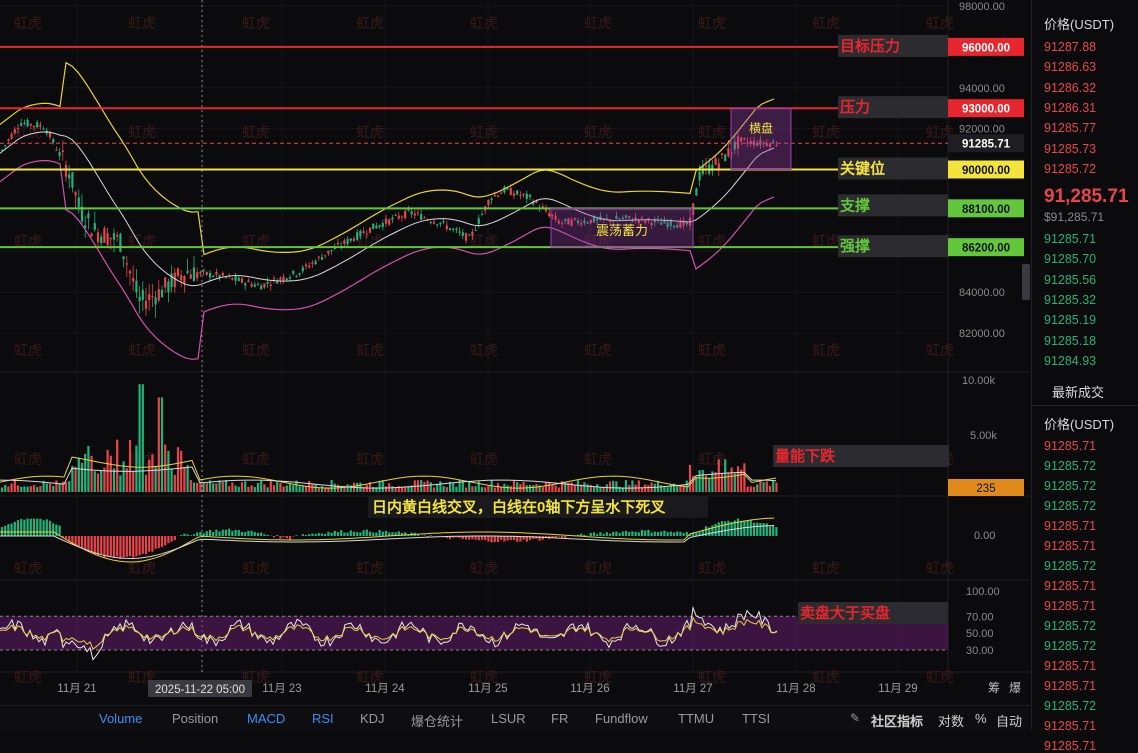 Image resolution: width=1138 pixels, height=753 pixels. Describe the element at coordinates (519, 507) in the screenshot. I see `macd-note: 日内黄白线交叉，白线在0轴下方呈水下死叉` at that location.